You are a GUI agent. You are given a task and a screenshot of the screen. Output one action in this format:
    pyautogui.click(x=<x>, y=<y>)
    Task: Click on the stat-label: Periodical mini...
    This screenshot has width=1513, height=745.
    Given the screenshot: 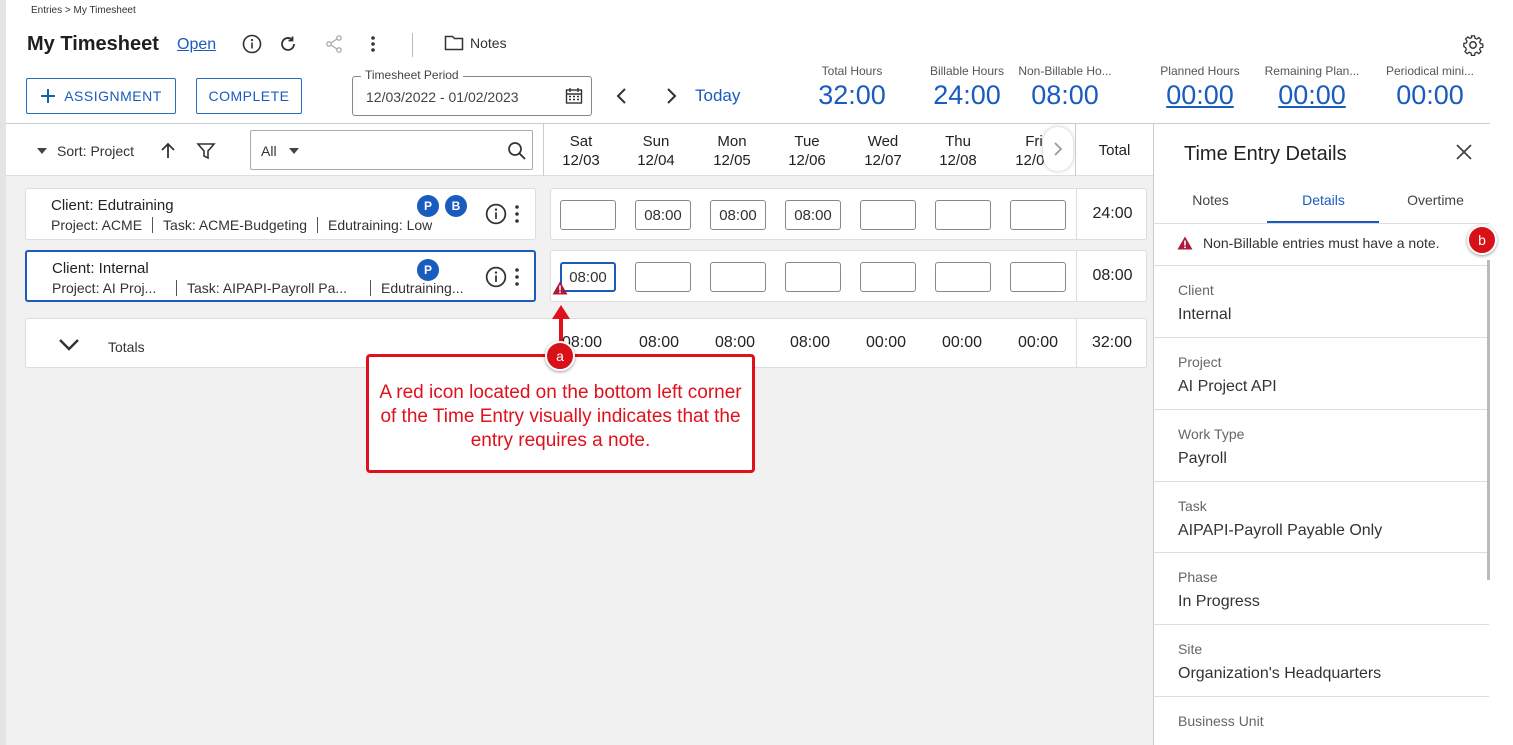 What is the action you would take?
    pyautogui.click(x=1430, y=71)
    